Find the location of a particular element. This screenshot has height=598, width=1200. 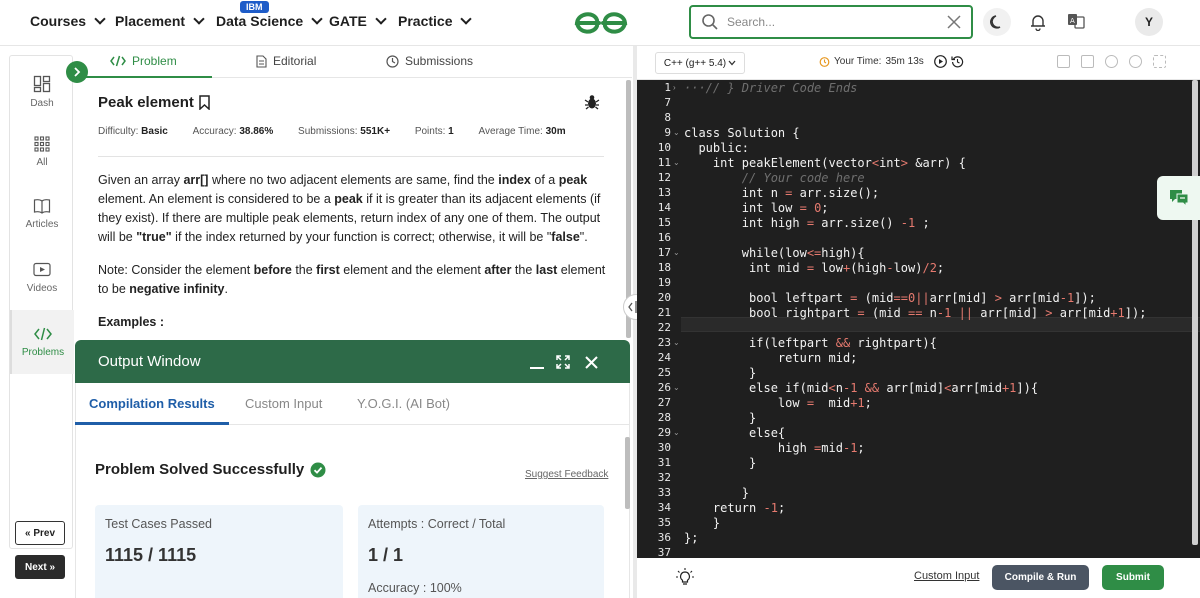

tab-editorial: Editorial is located at coordinates (286, 61).